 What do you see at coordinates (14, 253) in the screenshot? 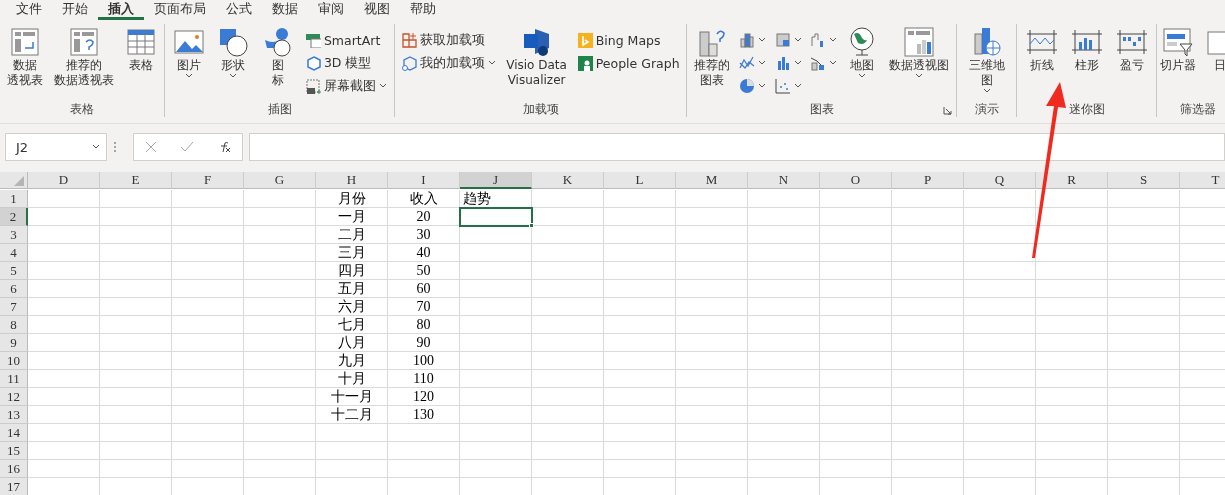
I see `row-header: 4` at bounding box center [14, 253].